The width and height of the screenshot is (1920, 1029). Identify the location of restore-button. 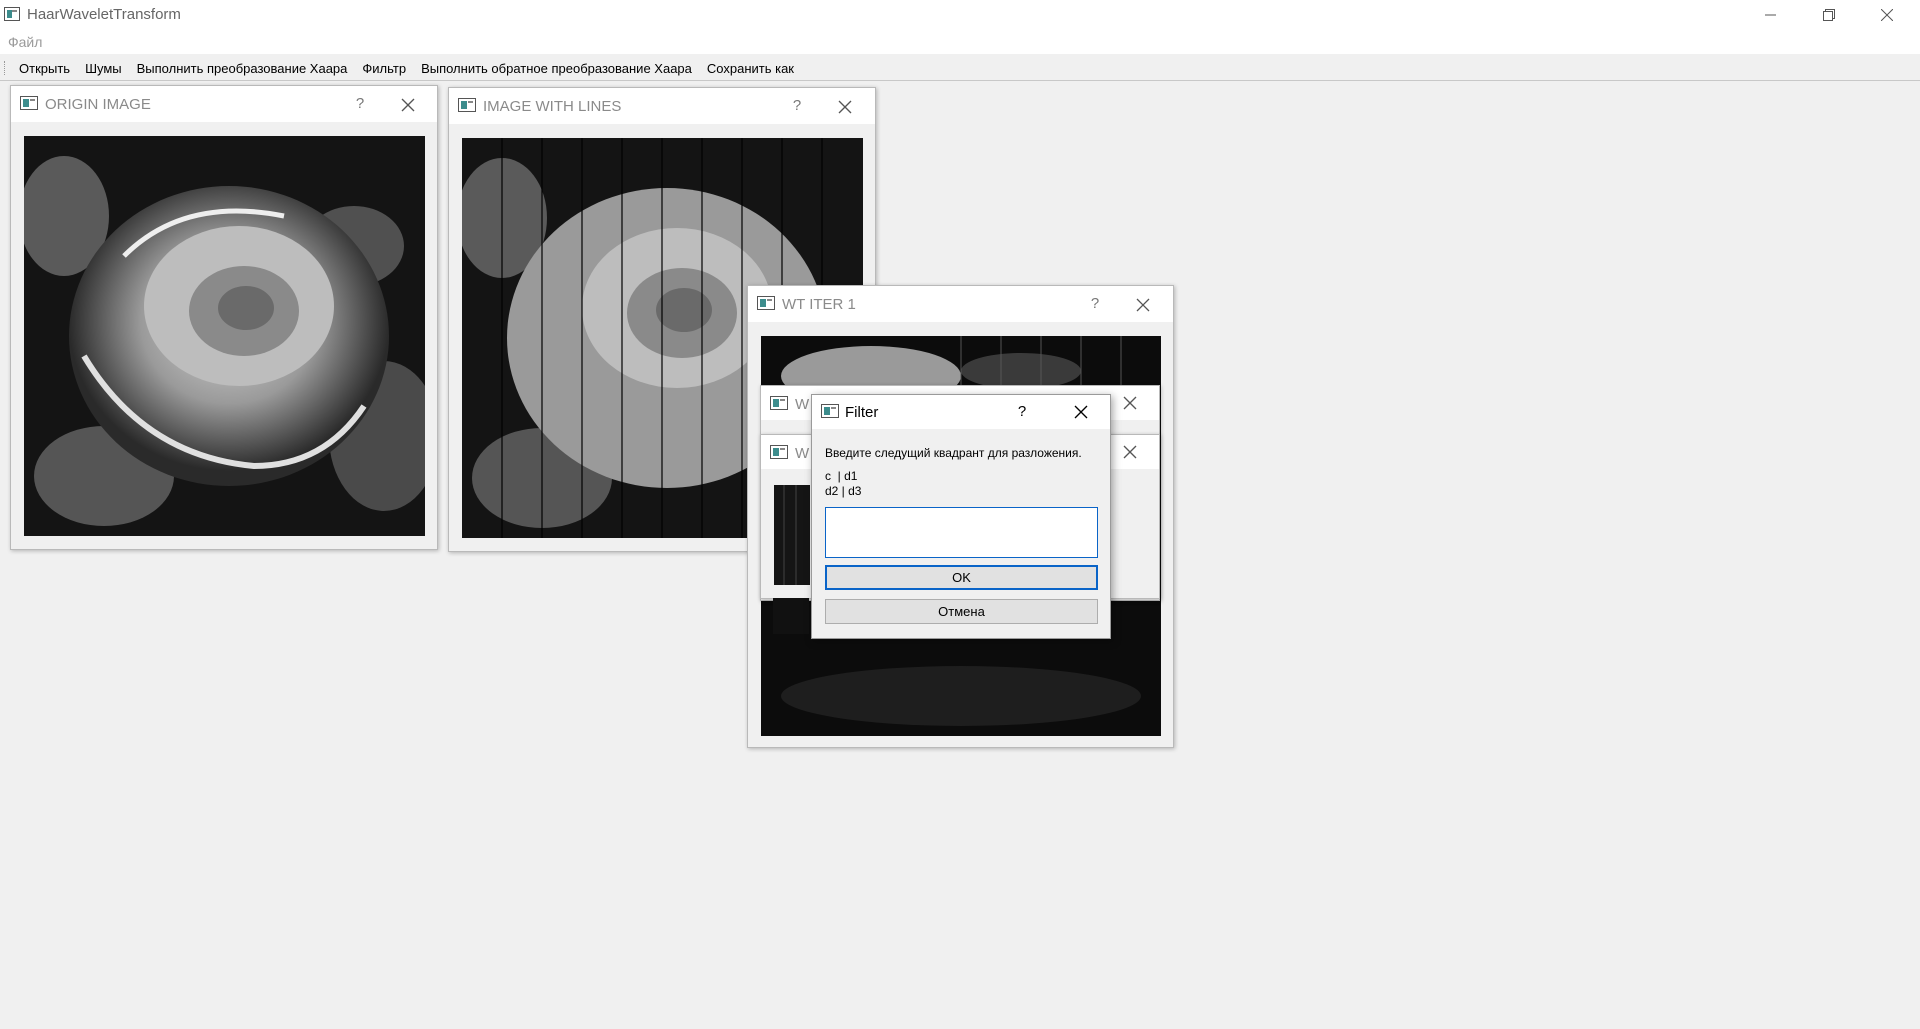
(1829, 15).